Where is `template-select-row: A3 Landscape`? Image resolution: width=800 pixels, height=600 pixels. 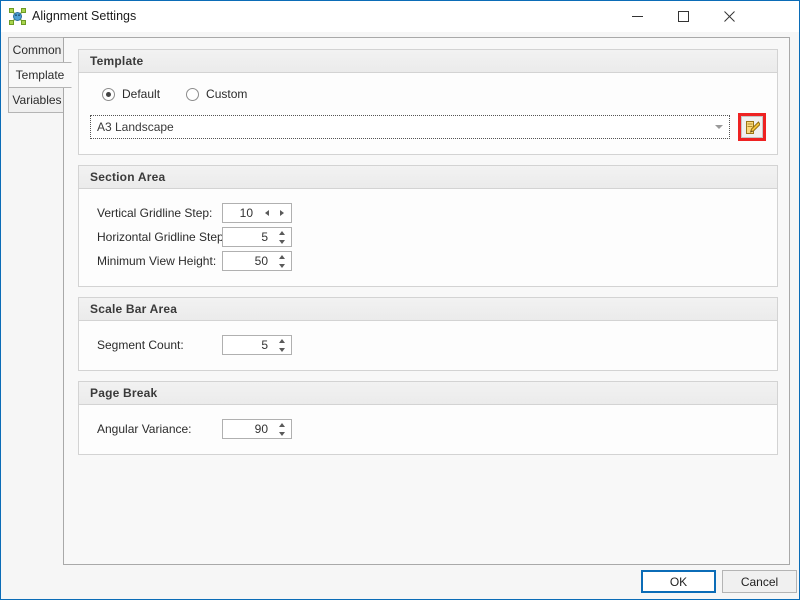
template-select-row: A3 Landscape is located at coordinates (428, 127).